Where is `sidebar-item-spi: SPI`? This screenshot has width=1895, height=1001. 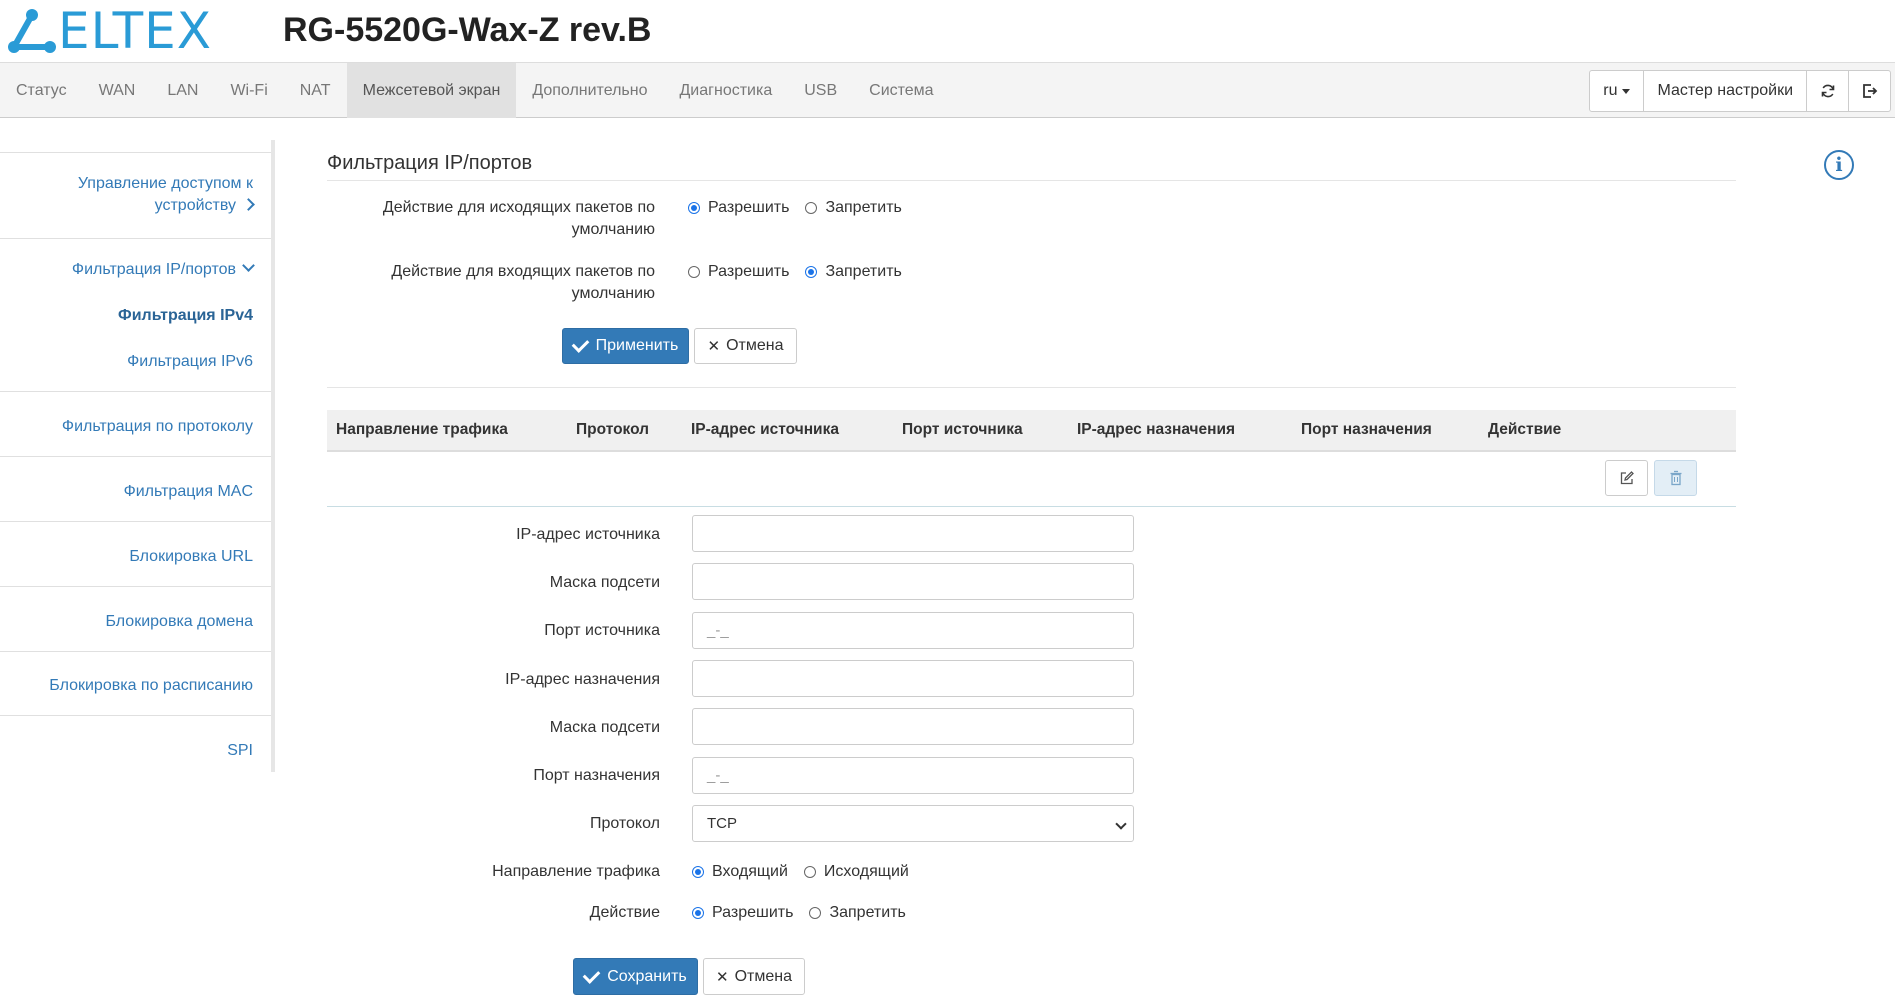
sidebar-item-spi: SPI is located at coordinates (240, 751).